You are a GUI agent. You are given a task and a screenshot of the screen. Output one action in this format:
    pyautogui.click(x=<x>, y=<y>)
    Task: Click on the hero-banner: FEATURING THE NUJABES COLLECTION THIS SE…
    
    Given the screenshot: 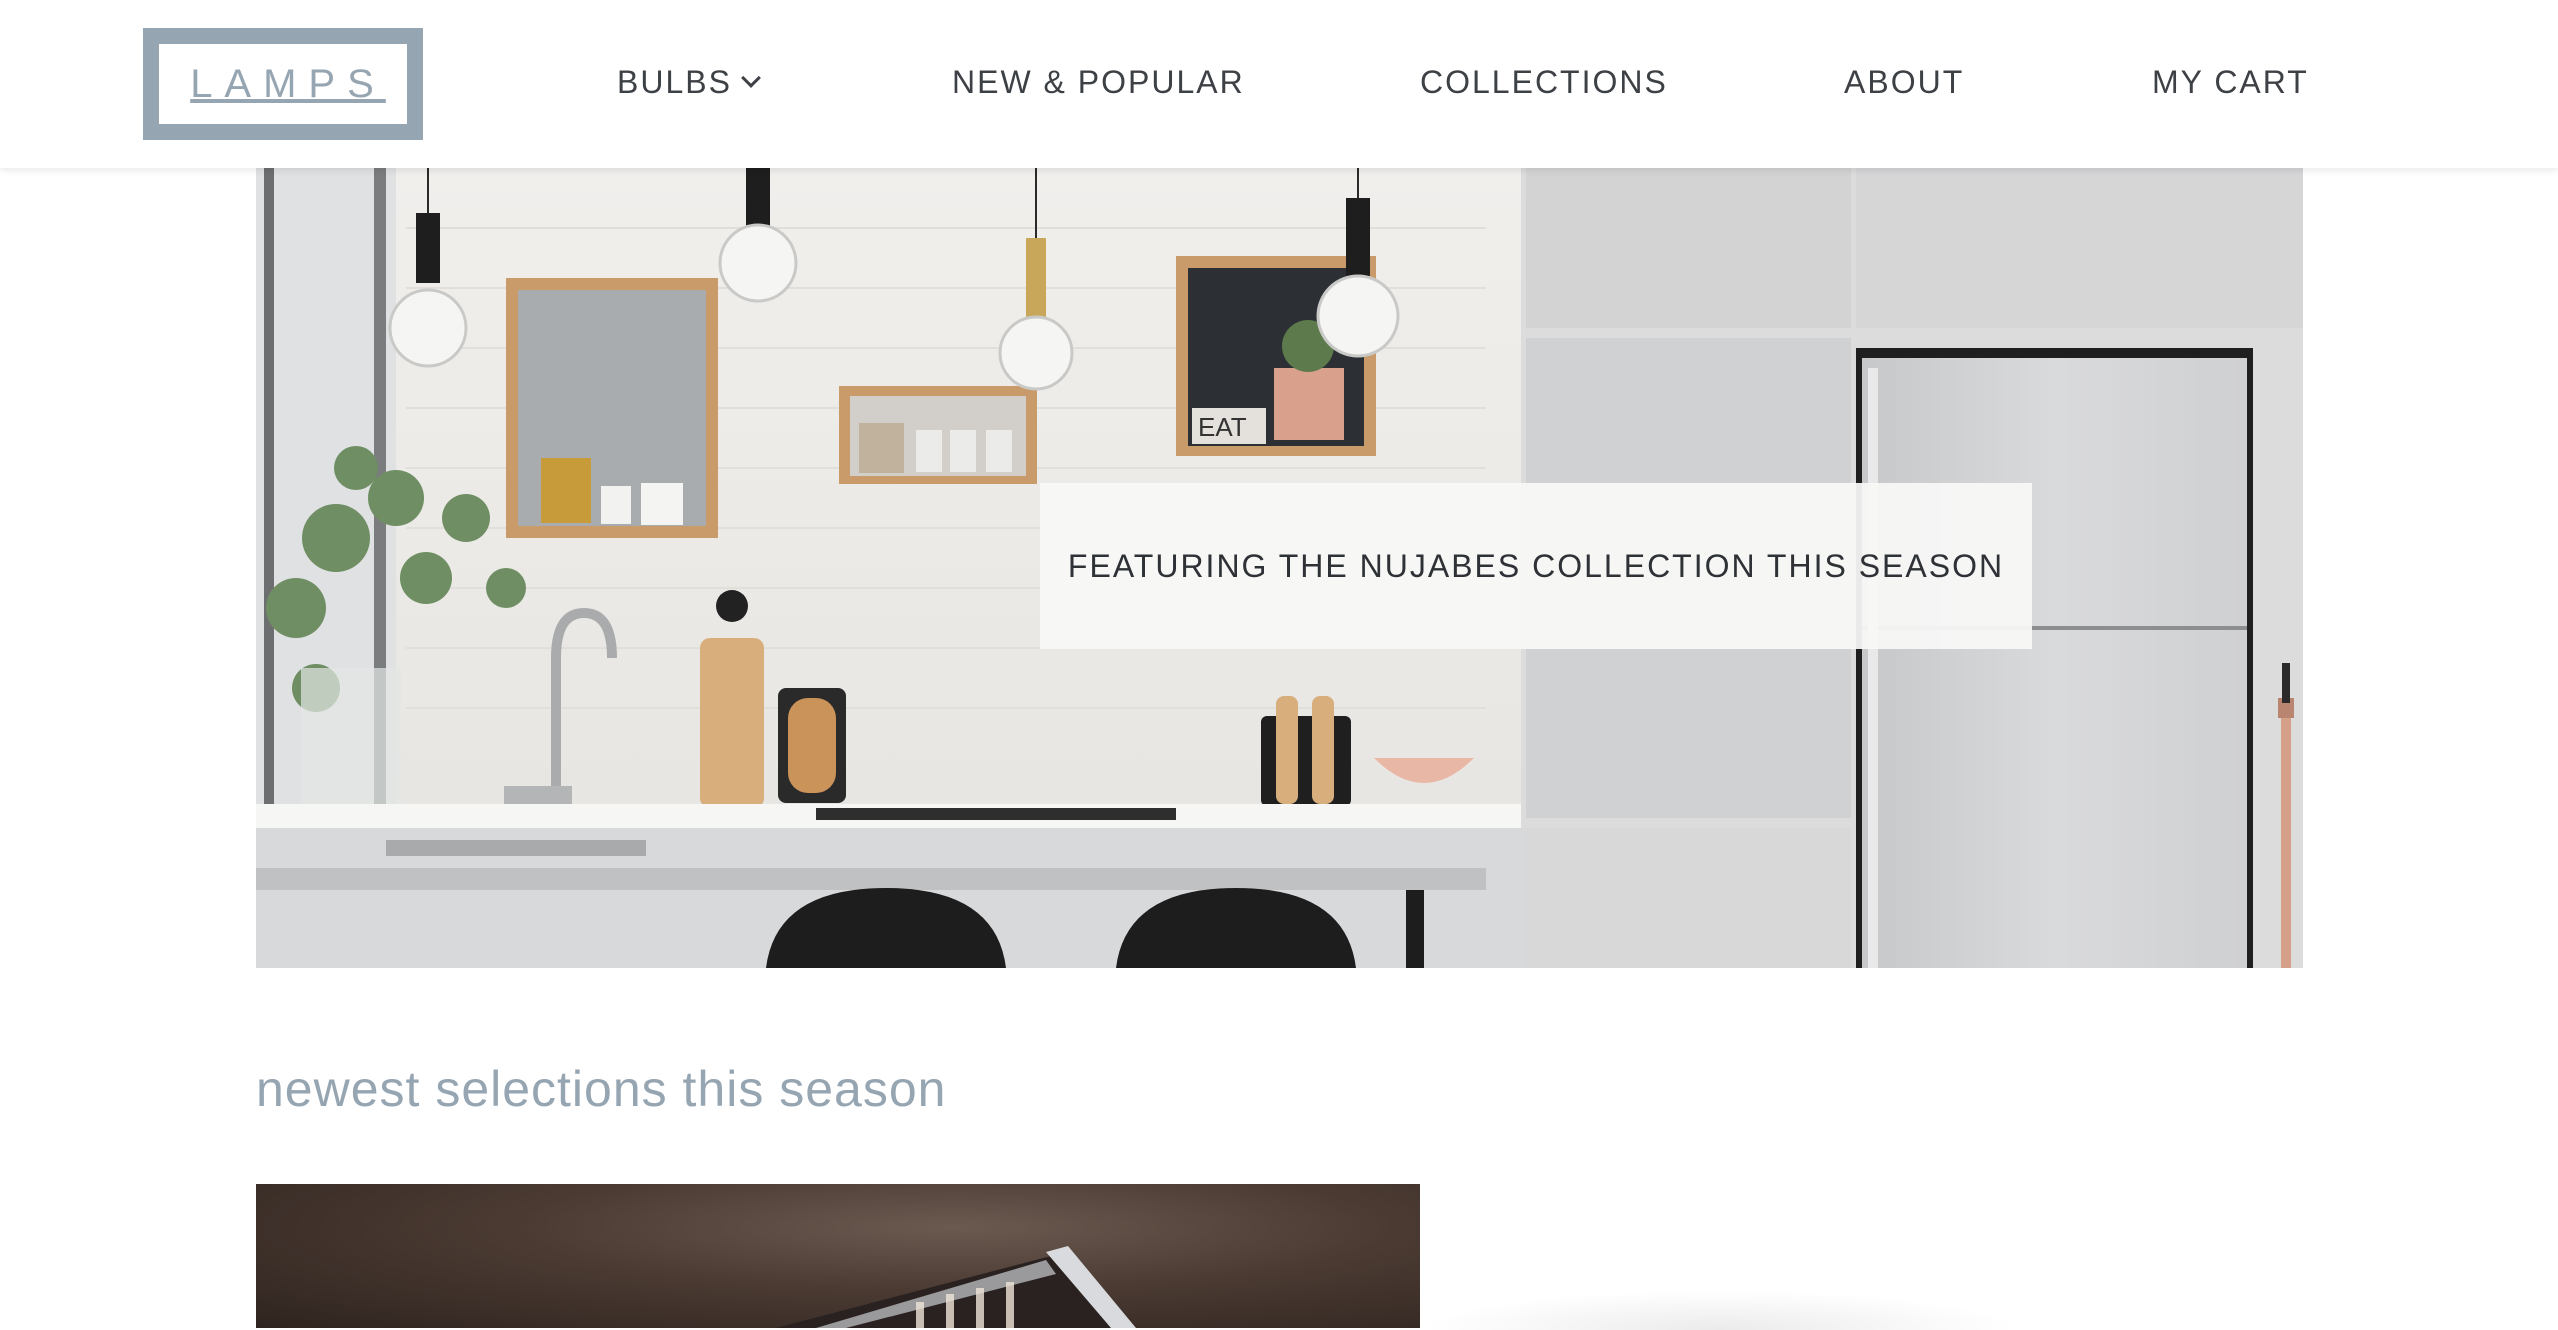 What is the action you would take?
    pyautogui.click(x=1536, y=566)
    